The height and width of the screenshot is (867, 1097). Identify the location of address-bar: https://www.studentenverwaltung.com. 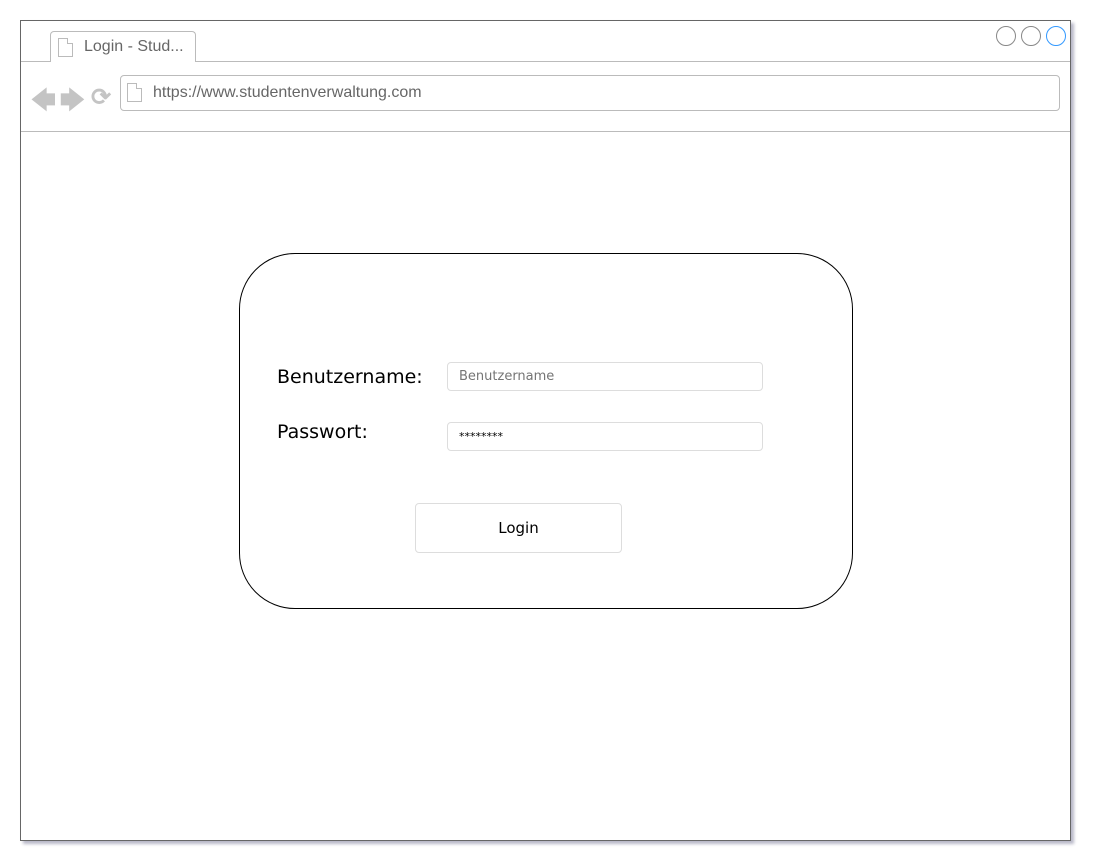
(590, 93).